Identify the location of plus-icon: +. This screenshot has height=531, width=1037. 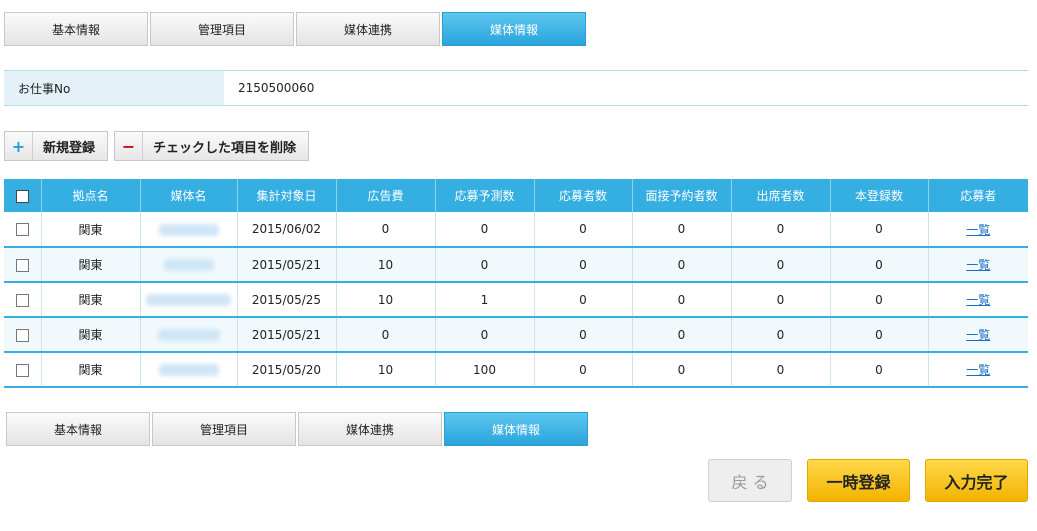
(19, 146).